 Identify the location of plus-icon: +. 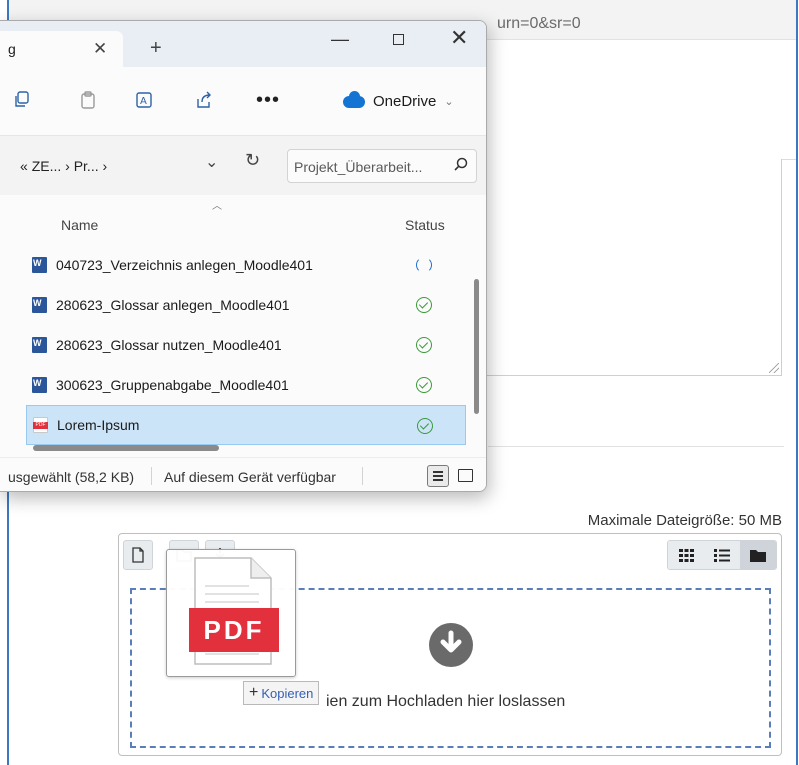
(254, 692).